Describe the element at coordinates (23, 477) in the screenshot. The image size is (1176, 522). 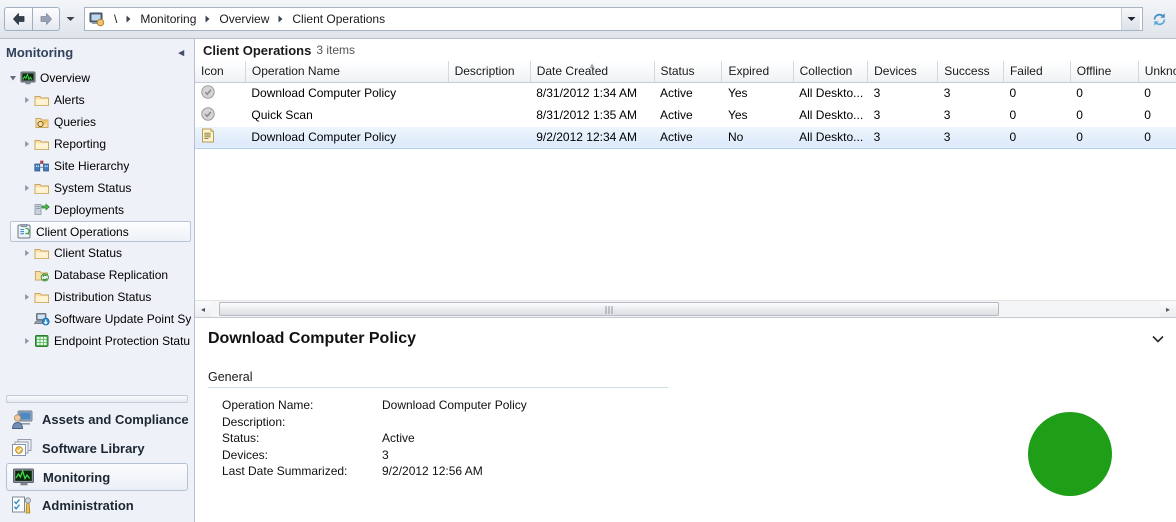
I see `monitoring-icon` at that location.